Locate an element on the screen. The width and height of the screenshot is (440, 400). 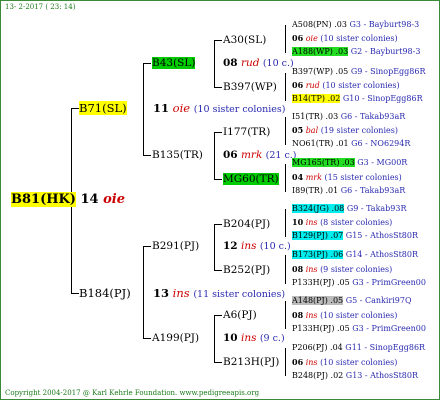
g4-info: 10 ins (9 c.) is located at coordinates (254, 338).